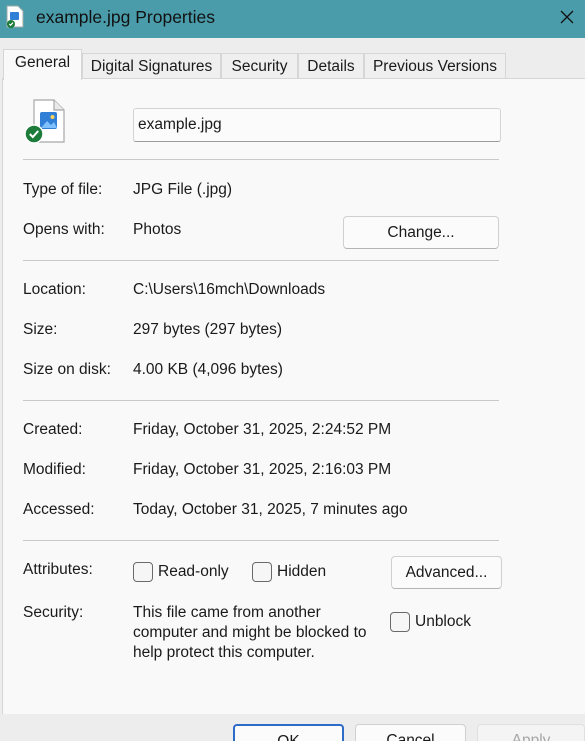  What do you see at coordinates (157, 229) in the screenshot?
I see `opens-with-value: Photos` at bounding box center [157, 229].